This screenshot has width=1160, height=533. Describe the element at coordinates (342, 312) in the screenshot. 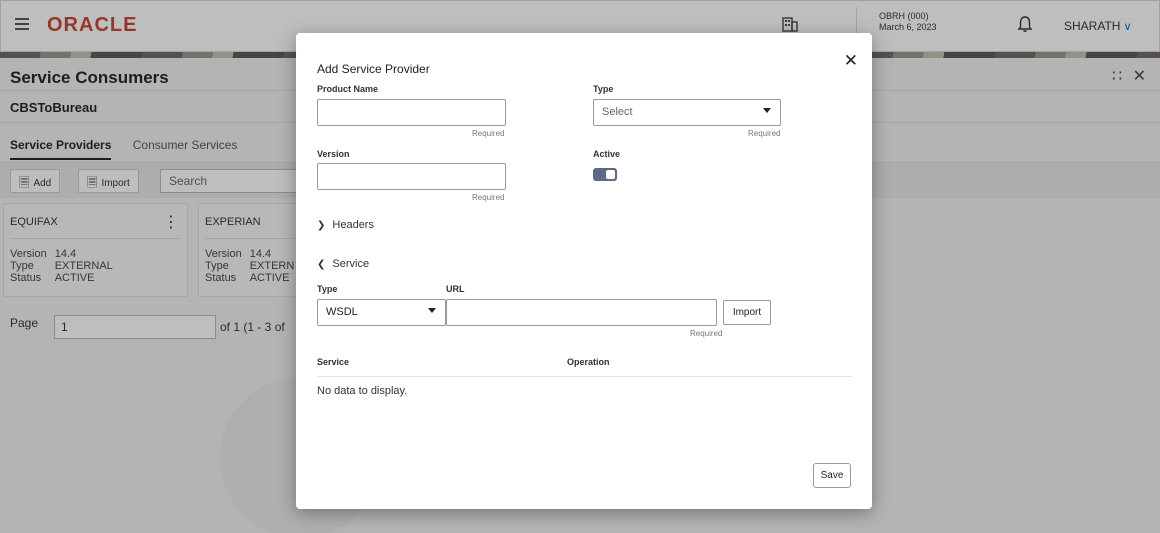

I see `service-type-value: WSDL` at that location.